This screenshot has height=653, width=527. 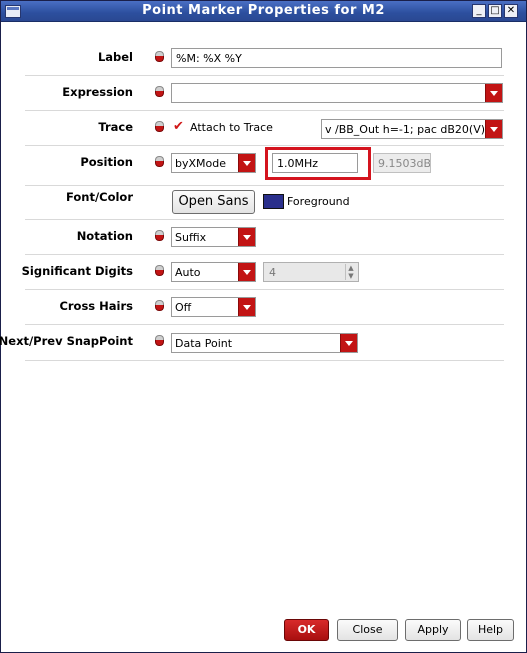 I want to click on position-y-readout: 9.1503dB, so click(x=402, y=163).